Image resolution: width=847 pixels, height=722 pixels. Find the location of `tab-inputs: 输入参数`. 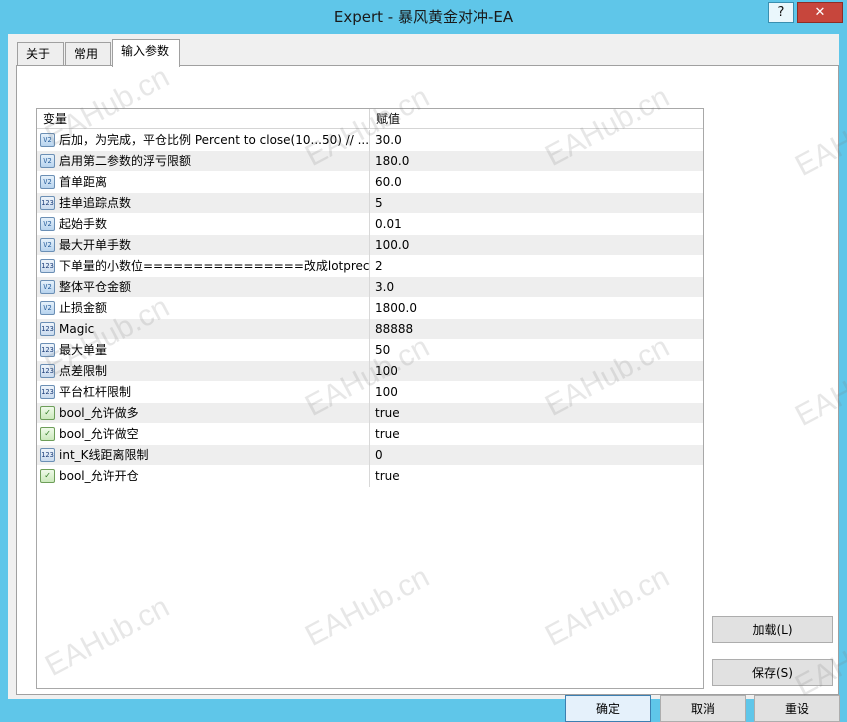

tab-inputs: 输入参数 is located at coordinates (146, 53).